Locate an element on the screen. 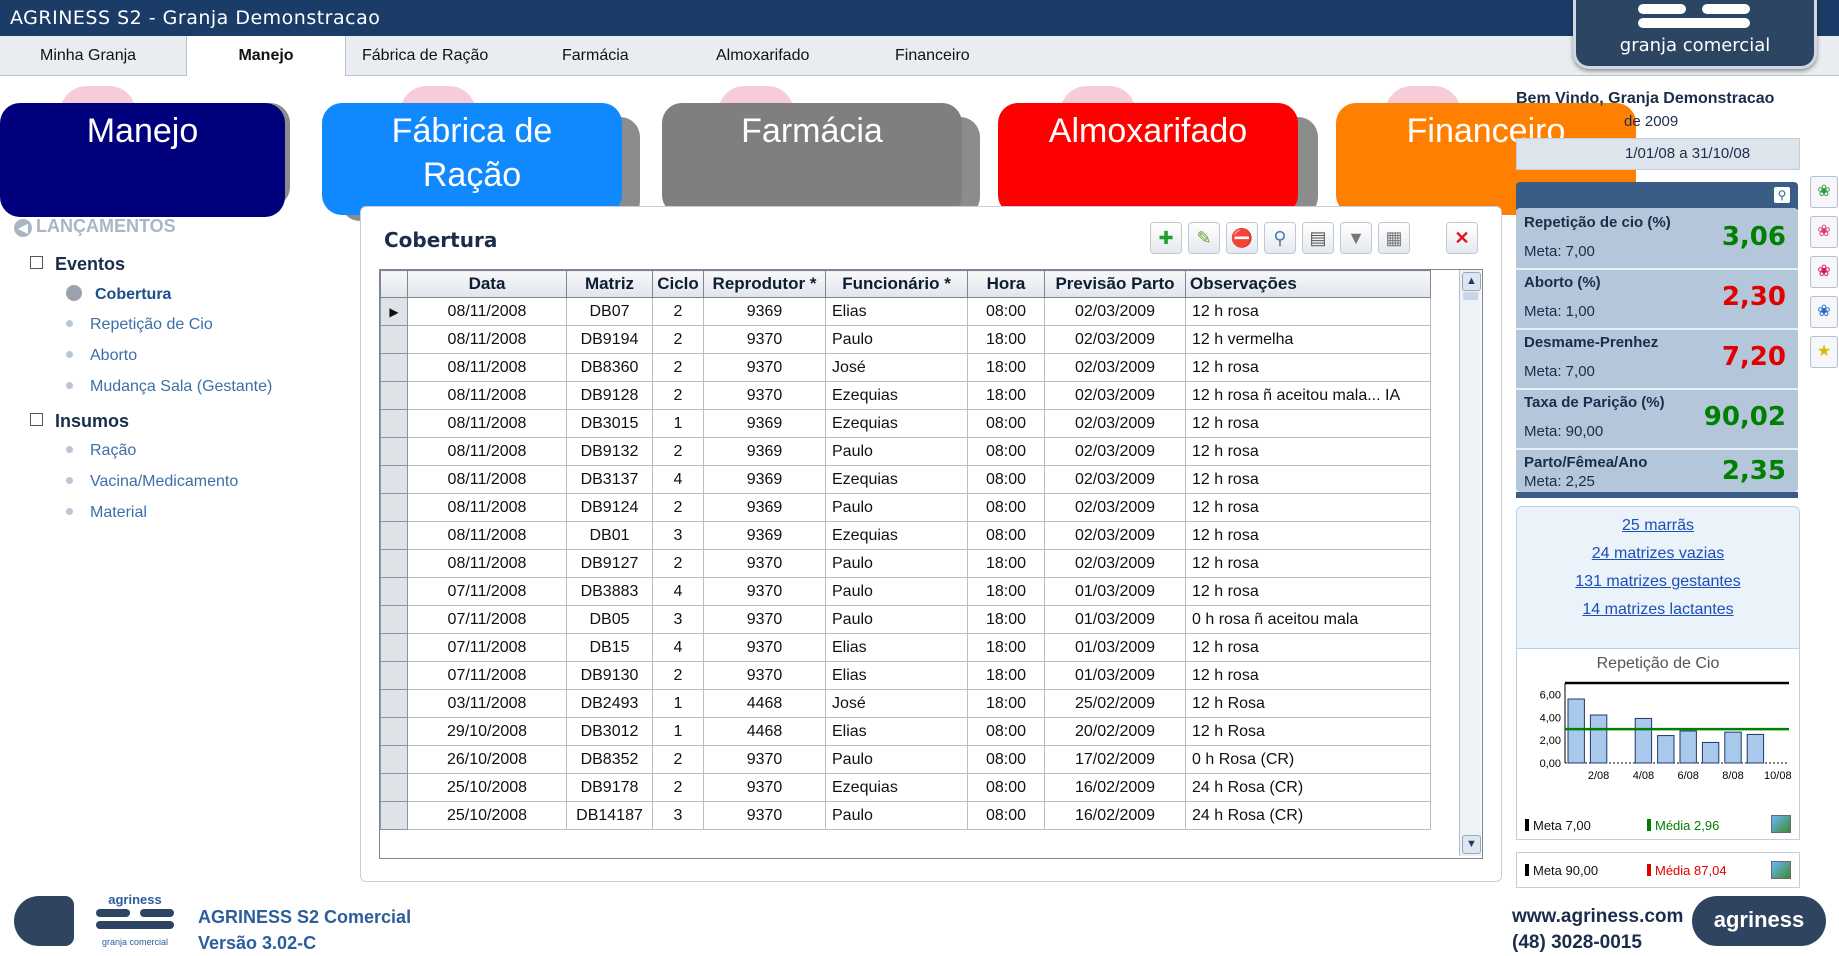 The width and height of the screenshot is (1839, 956). magnify-icon: ⚲ is located at coordinates (1782, 195).